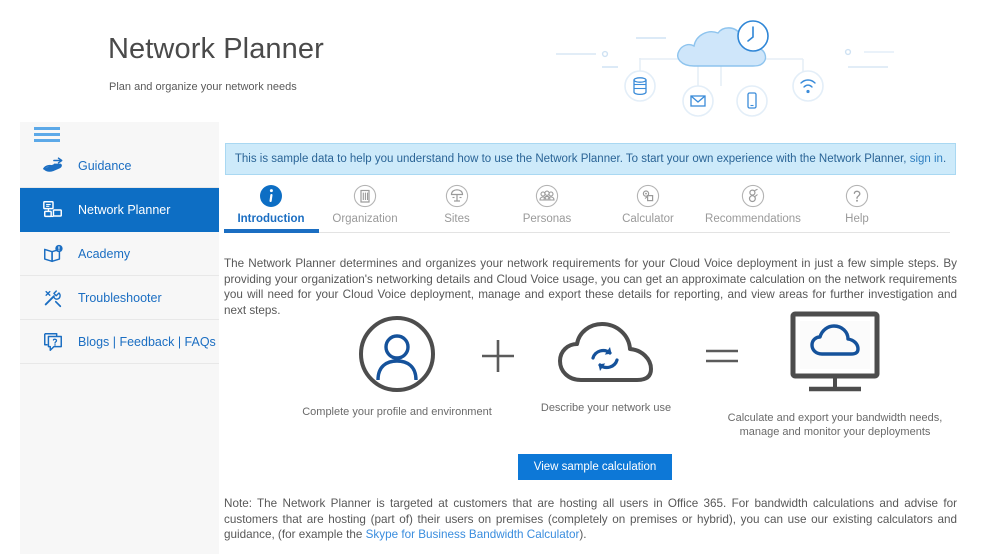  Describe the element at coordinates (397, 412) in the screenshot. I see `flow-step-caption: Complete your profile and environment` at that location.